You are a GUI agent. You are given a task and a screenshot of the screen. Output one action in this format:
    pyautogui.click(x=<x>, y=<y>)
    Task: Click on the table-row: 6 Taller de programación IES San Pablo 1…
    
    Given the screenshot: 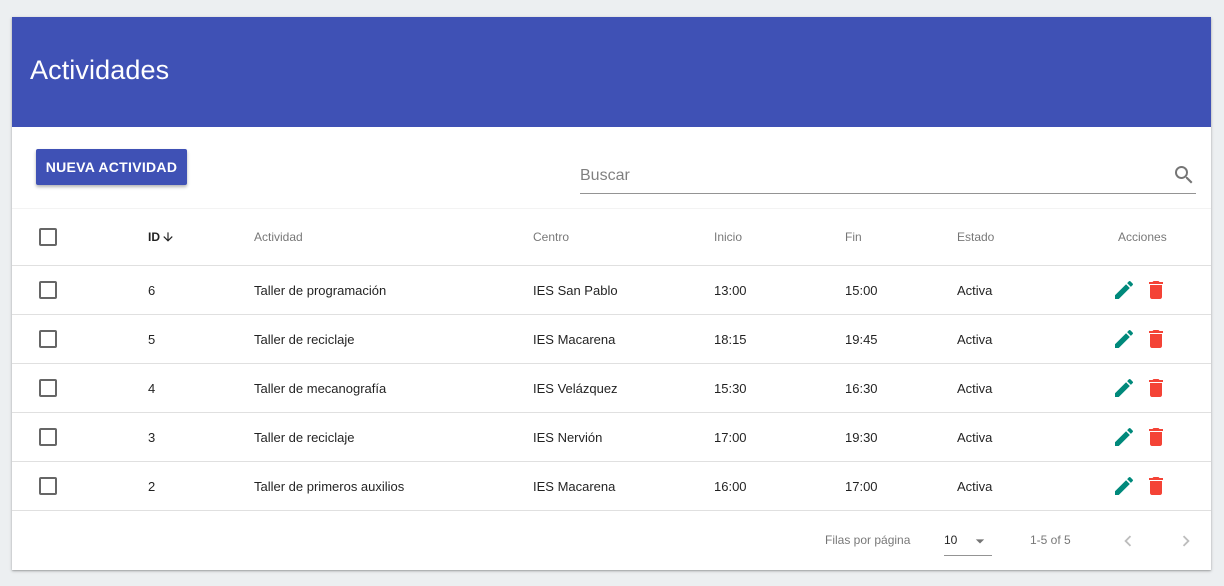 What is the action you would take?
    pyautogui.click(x=611, y=290)
    